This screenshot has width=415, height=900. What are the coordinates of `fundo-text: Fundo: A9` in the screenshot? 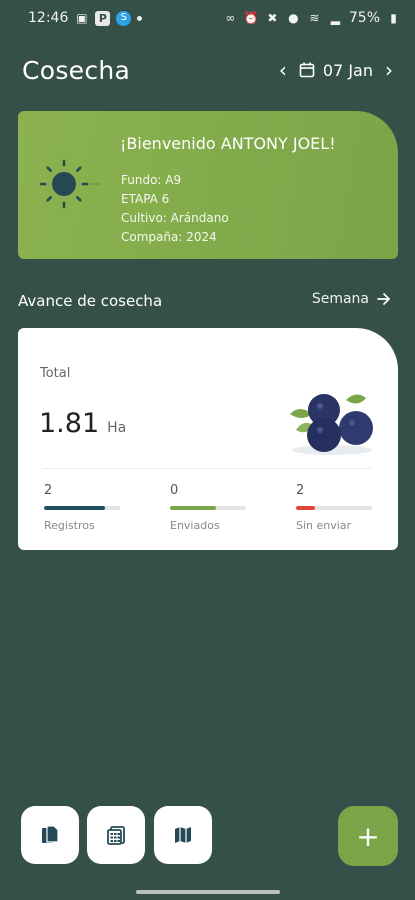 It's located at (151, 180).